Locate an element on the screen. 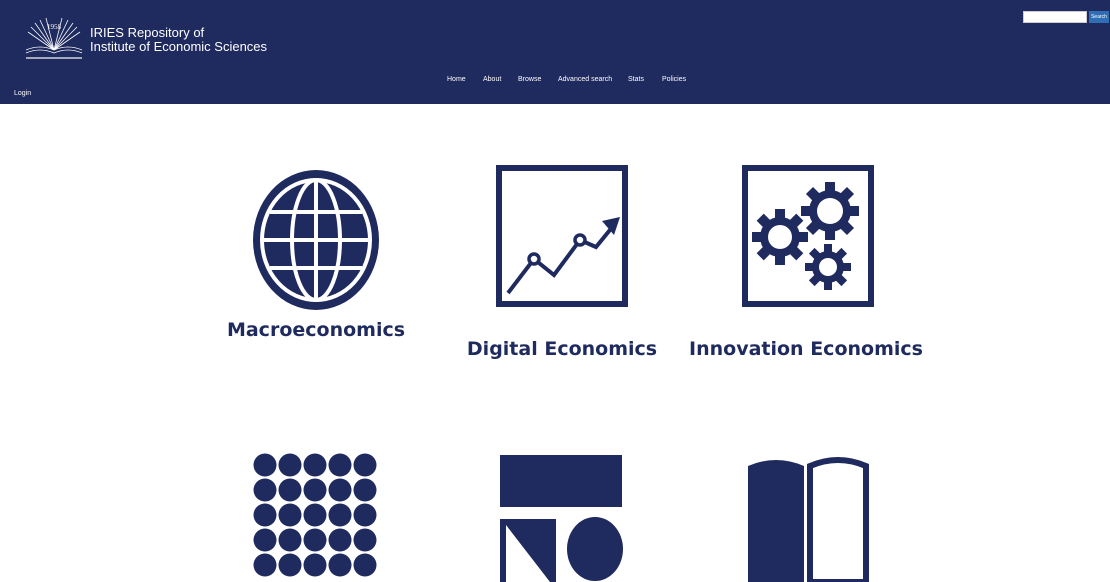 This screenshot has width=1110, height=582. globe-icon is located at coordinates (316, 240).